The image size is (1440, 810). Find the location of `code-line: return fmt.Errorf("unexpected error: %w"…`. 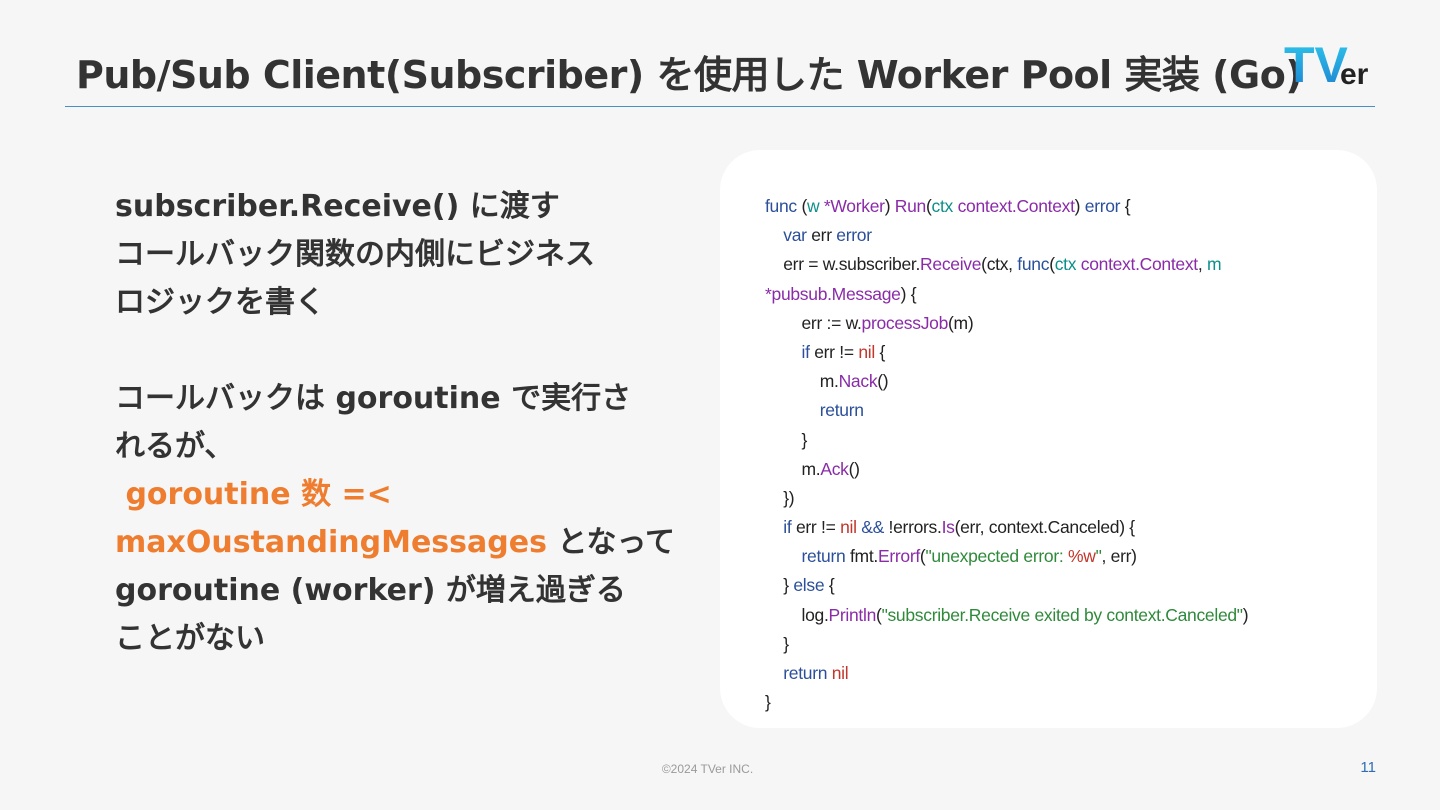

code-line: return fmt.Errorf("unexpected error: %w"… is located at coordinates (1065, 556).